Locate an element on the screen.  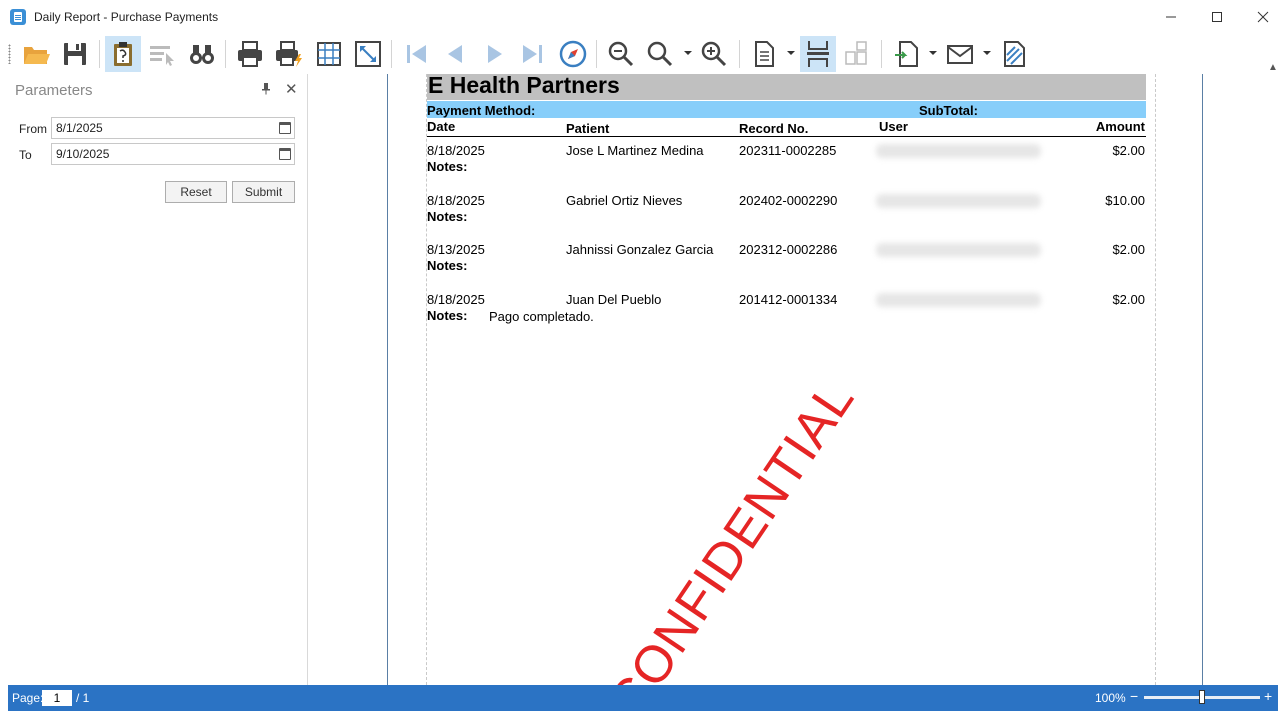
row-4-date: 8/18/2025 is located at coordinates (456, 299).